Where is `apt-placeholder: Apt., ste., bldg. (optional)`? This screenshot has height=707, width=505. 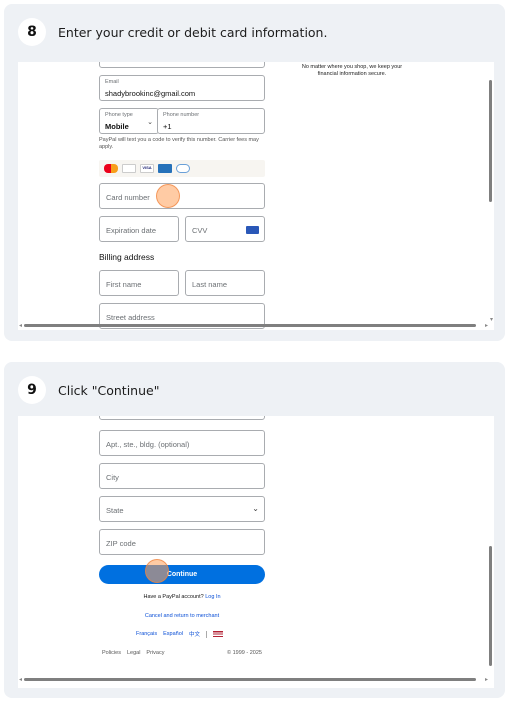 apt-placeholder: Apt., ste., bldg. (optional) is located at coordinates (148, 444).